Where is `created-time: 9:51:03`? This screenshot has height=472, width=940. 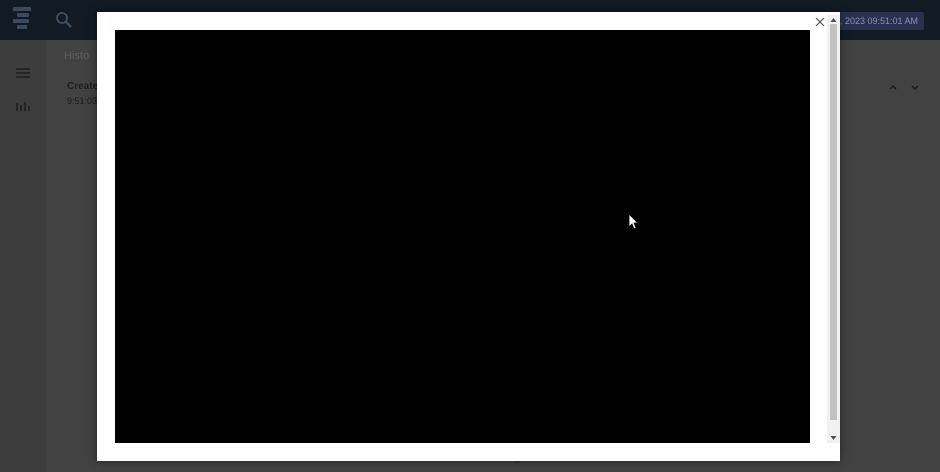 created-time: 9:51:03 is located at coordinates (82, 101).